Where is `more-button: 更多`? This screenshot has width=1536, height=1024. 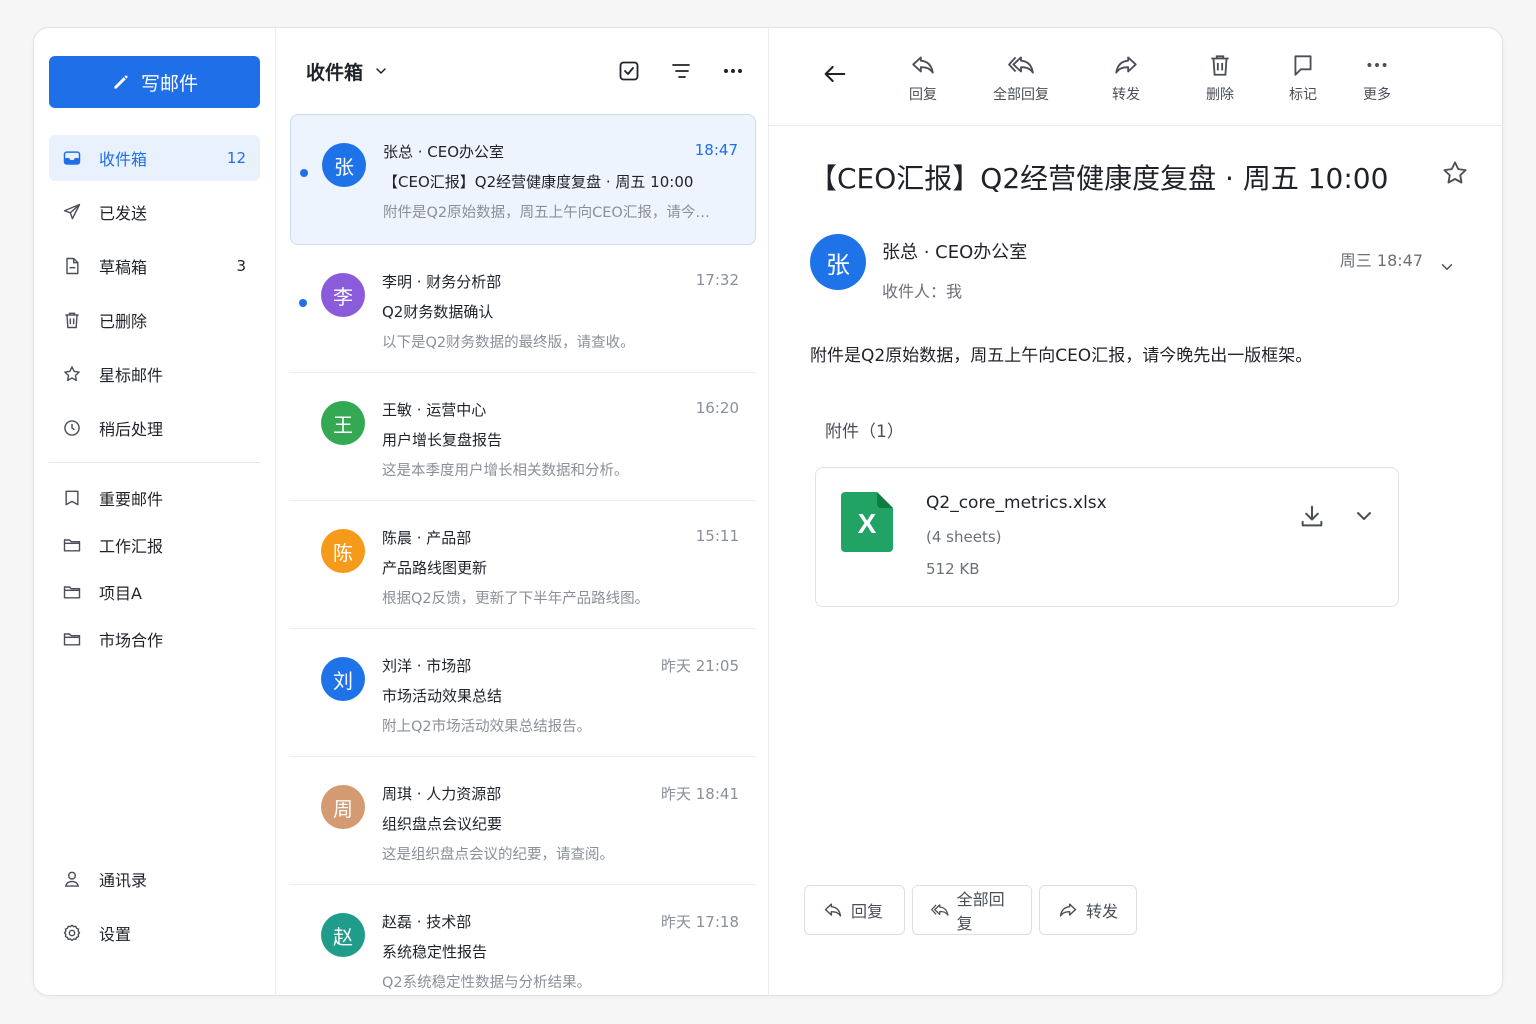 more-button: 更多 is located at coordinates (1377, 78).